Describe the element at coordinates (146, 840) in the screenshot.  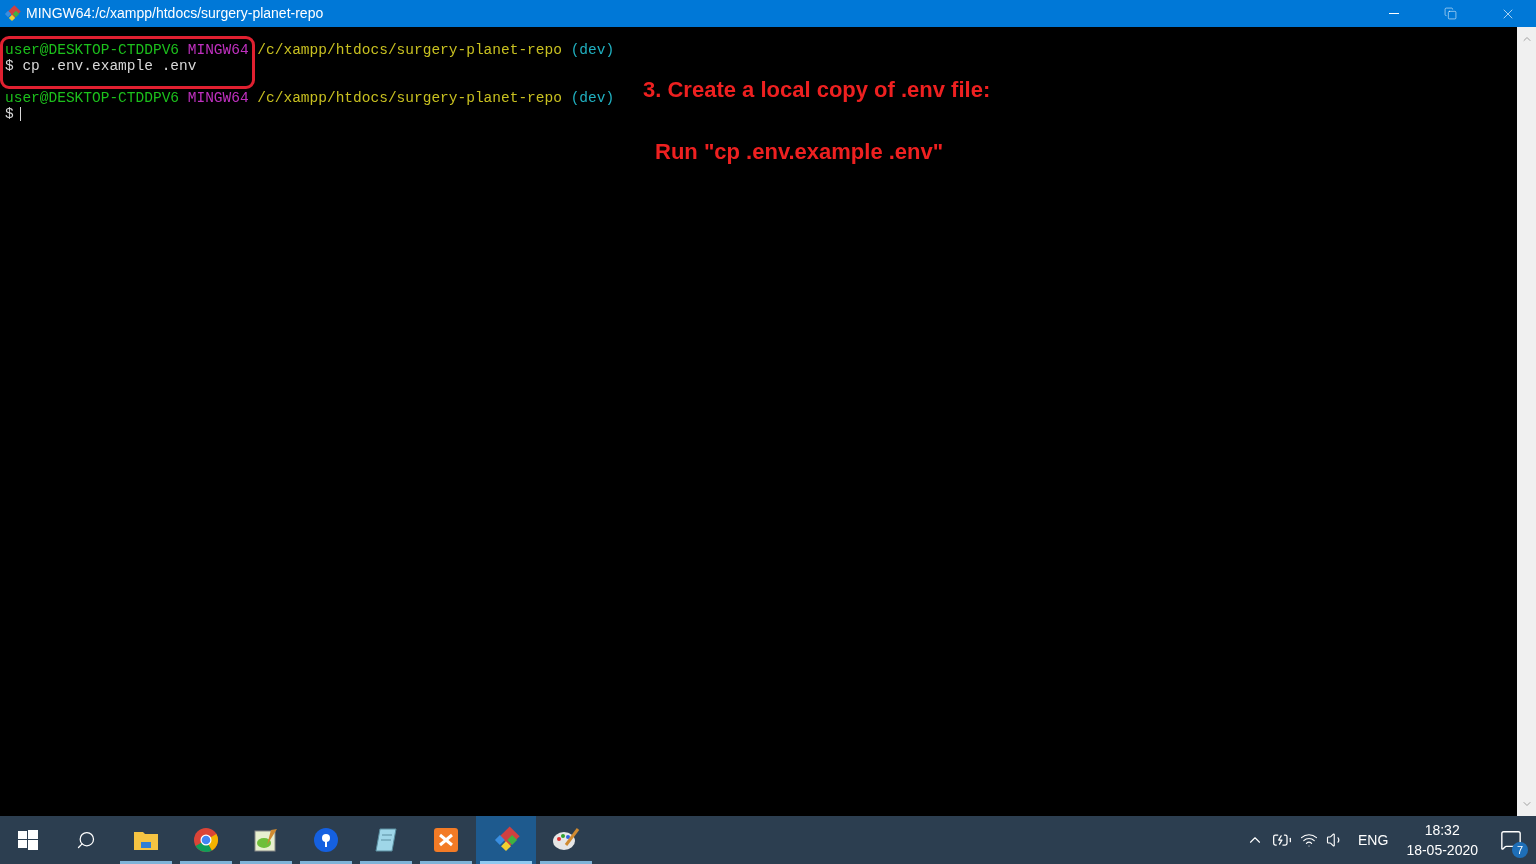
I see `folder-icon` at that location.